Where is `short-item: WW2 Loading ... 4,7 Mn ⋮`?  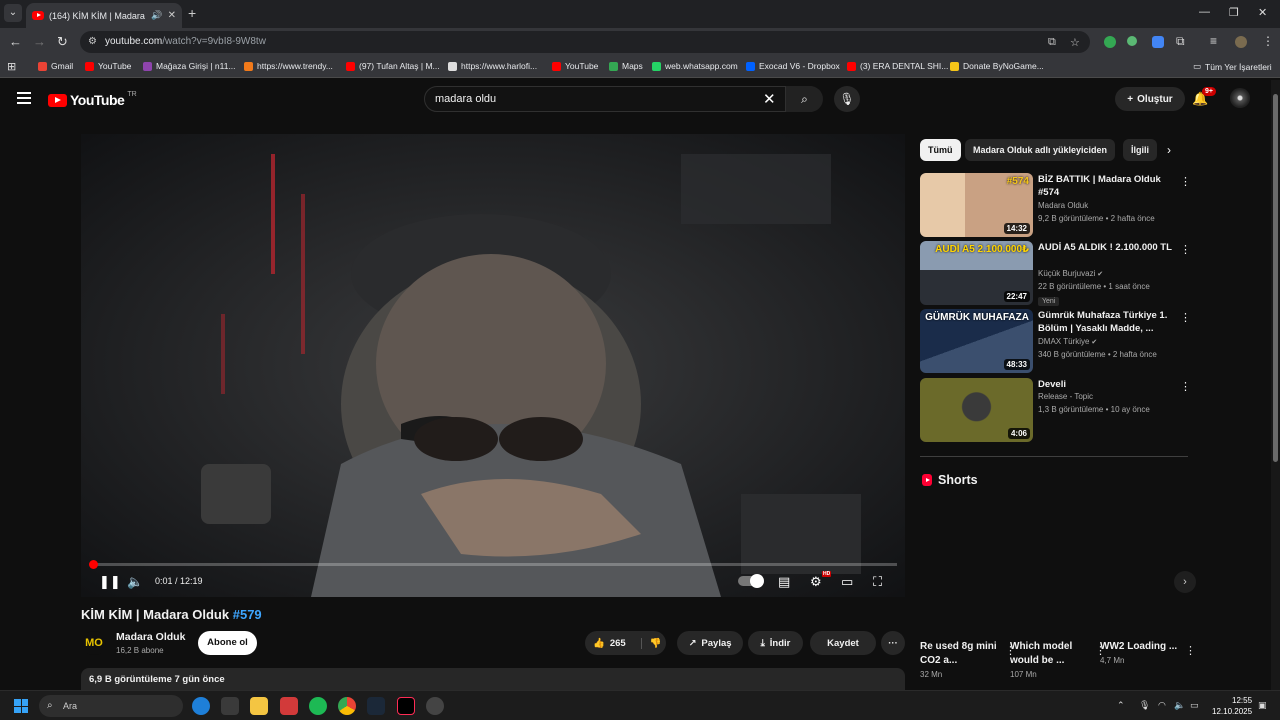 short-item: WW2 Loading ... 4,7 Mn ⋮ is located at coordinates (1148, 652).